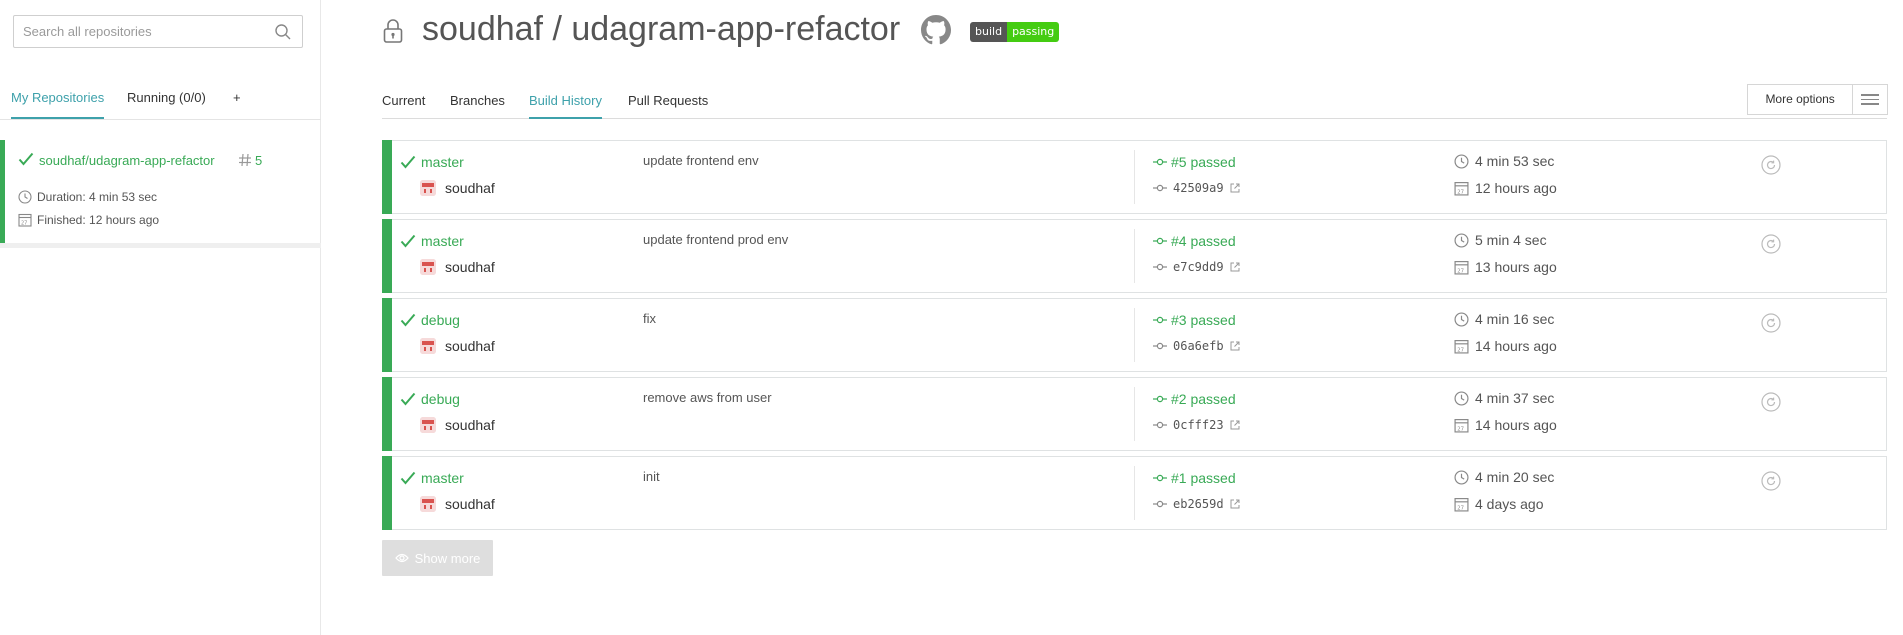 The height and width of the screenshot is (635, 1903). Describe the element at coordinates (1203, 162) in the screenshot. I see `build-number-label: #5 passed` at that location.